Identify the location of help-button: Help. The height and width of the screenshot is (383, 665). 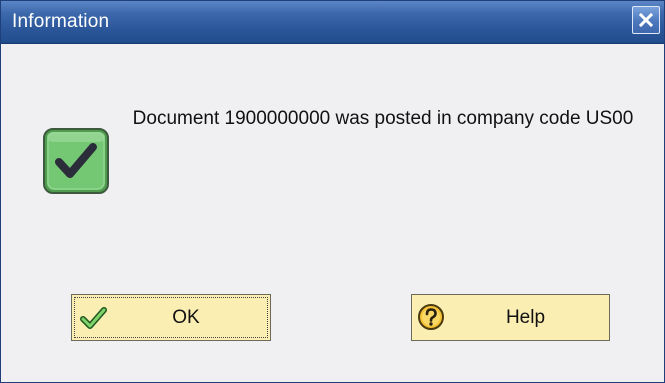
(510, 317).